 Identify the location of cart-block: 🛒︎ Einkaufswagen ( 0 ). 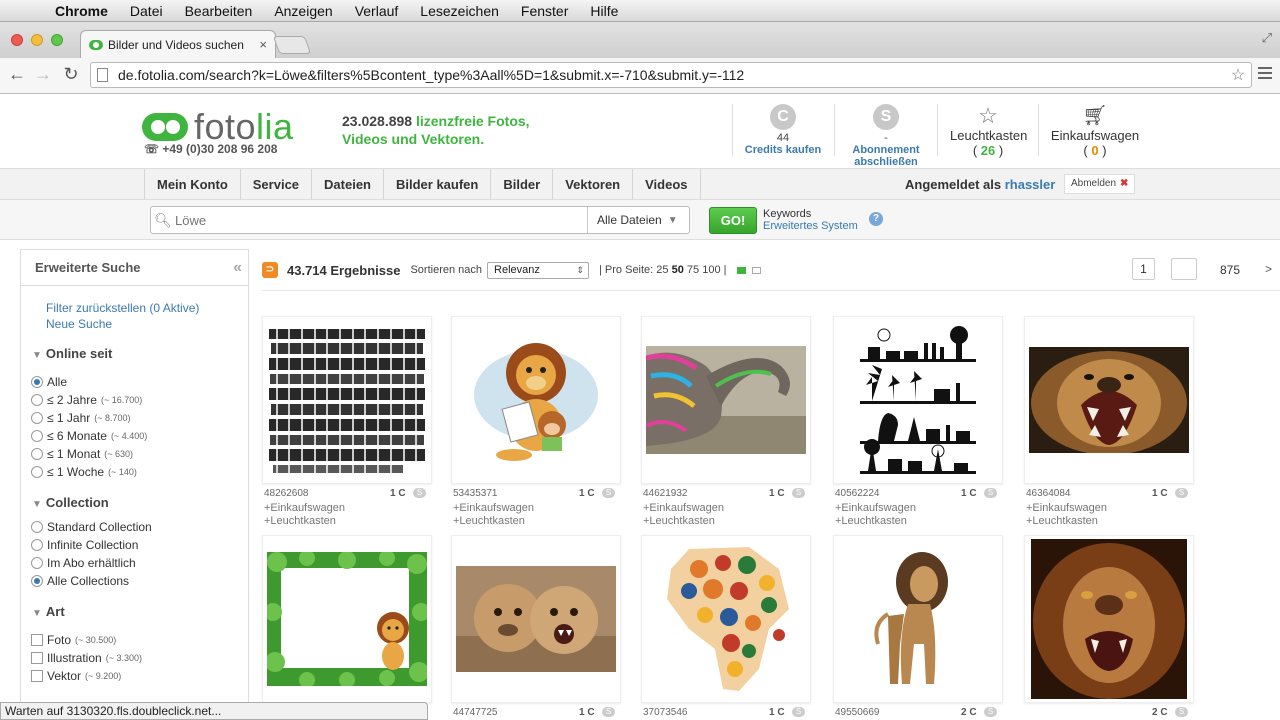
(1095, 131).